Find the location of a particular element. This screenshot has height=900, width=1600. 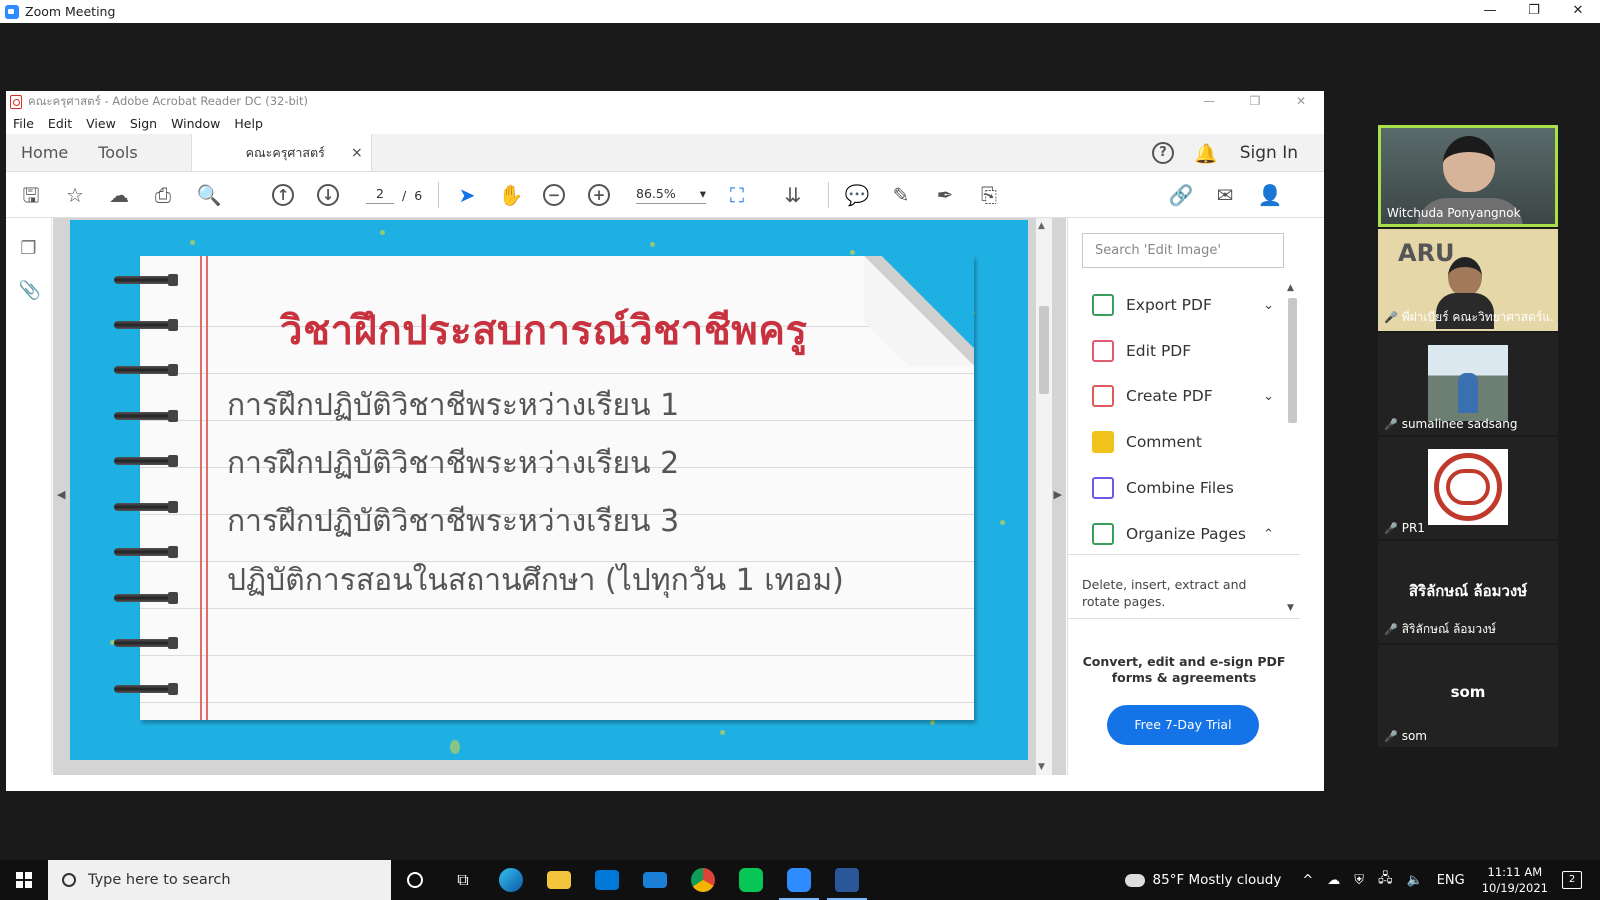

participant-tile: 🎤 sumalinee sadsang is located at coordinates (1468, 384).